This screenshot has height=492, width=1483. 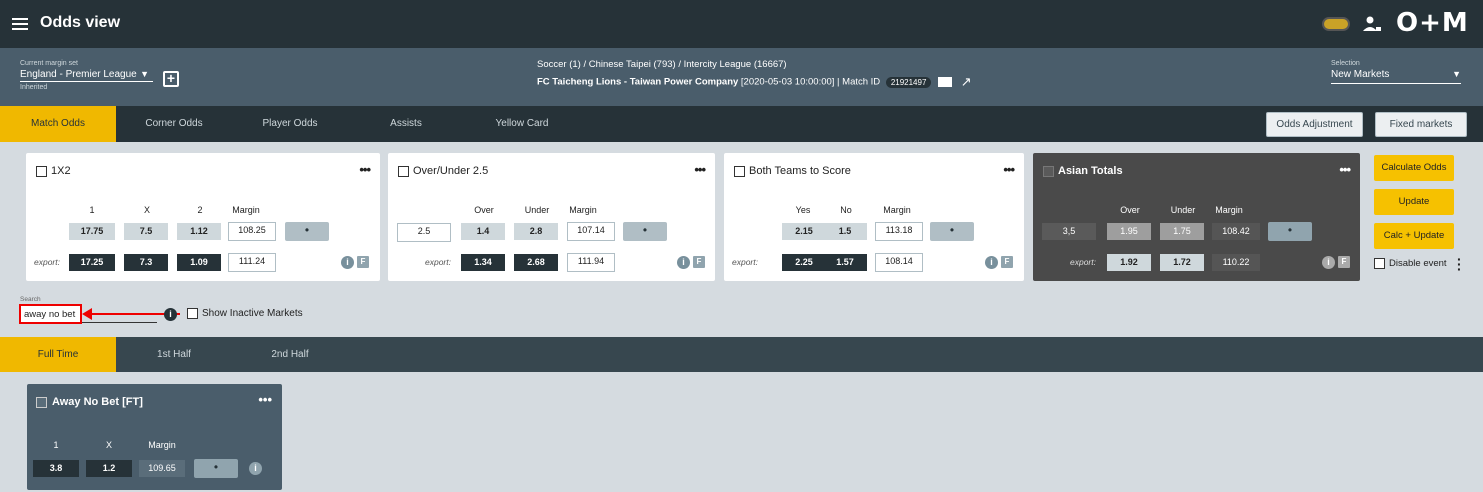 I want to click on odds-cell: 1.95, so click(x=1129, y=231).